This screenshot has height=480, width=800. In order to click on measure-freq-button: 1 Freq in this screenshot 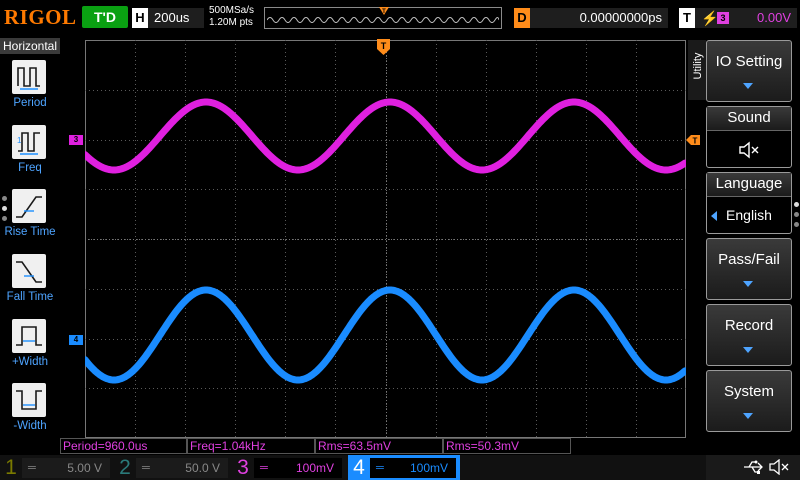, I will do `click(30, 155)`.